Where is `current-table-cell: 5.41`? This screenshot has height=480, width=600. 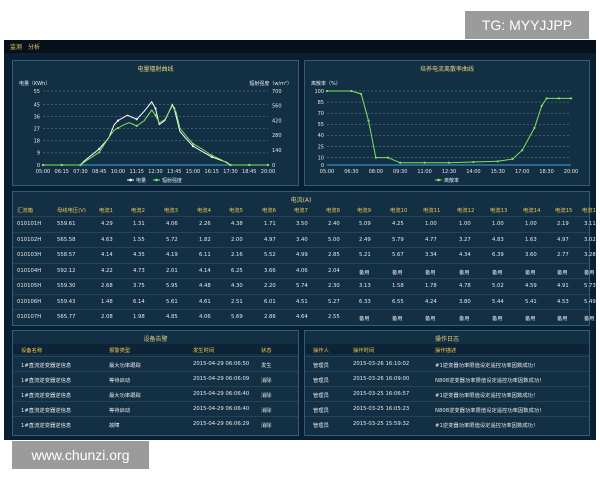
current-table-cell: 5.41 is located at coordinates (531, 301).